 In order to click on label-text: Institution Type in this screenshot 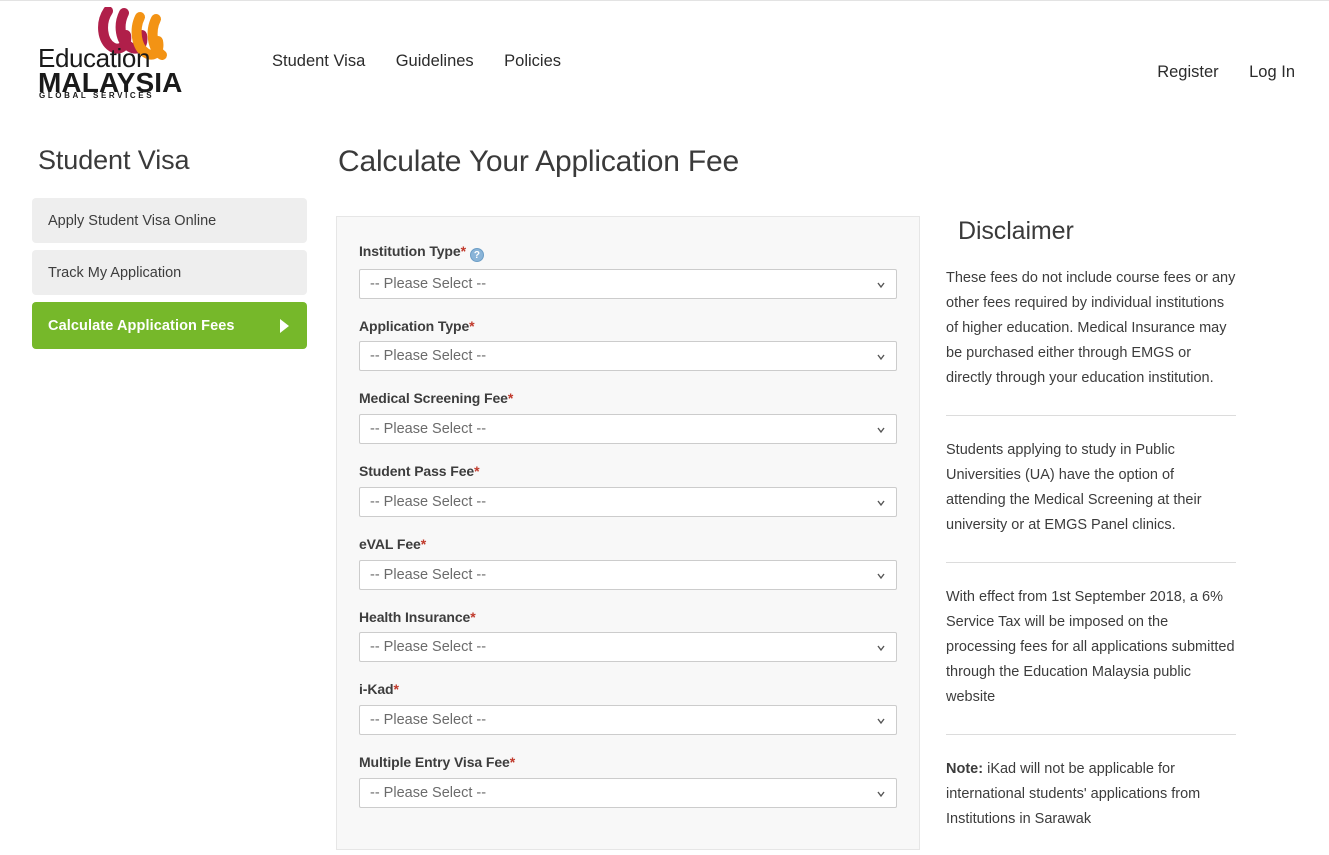, I will do `click(410, 250)`.